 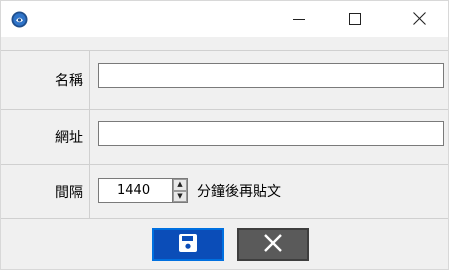 I want to click on spin-down-button: ▼, so click(x=180, y=196).